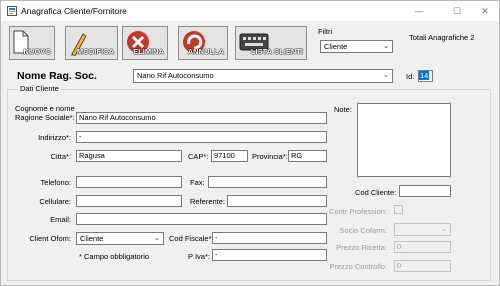 The height and width of the screenshot is (286, 500). I want to click on indirizzo-value: -, so click(80, 136).